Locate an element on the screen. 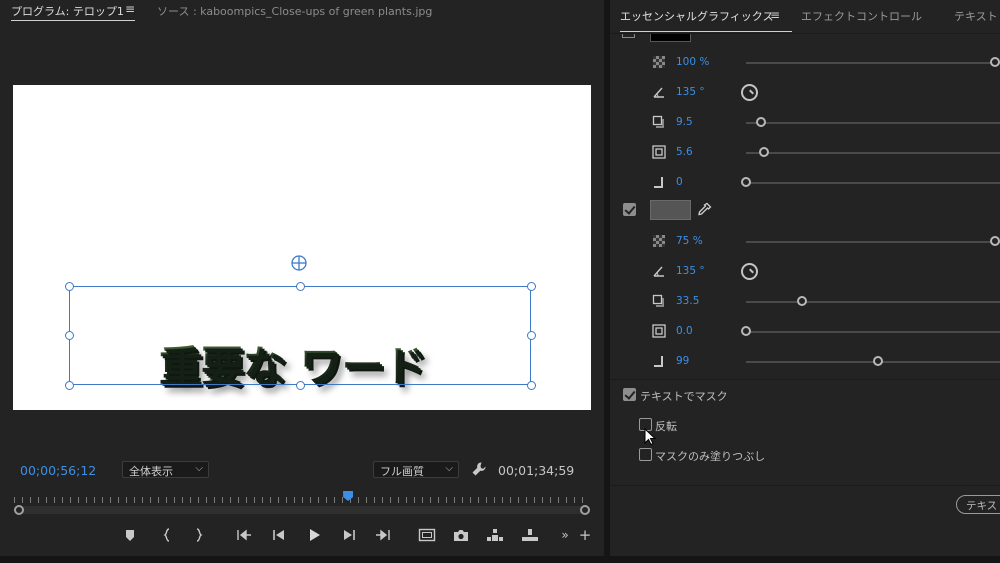 The width and height of the screenshot is (1000, 563). step-forward-icon is located at coordinates (349, 535).